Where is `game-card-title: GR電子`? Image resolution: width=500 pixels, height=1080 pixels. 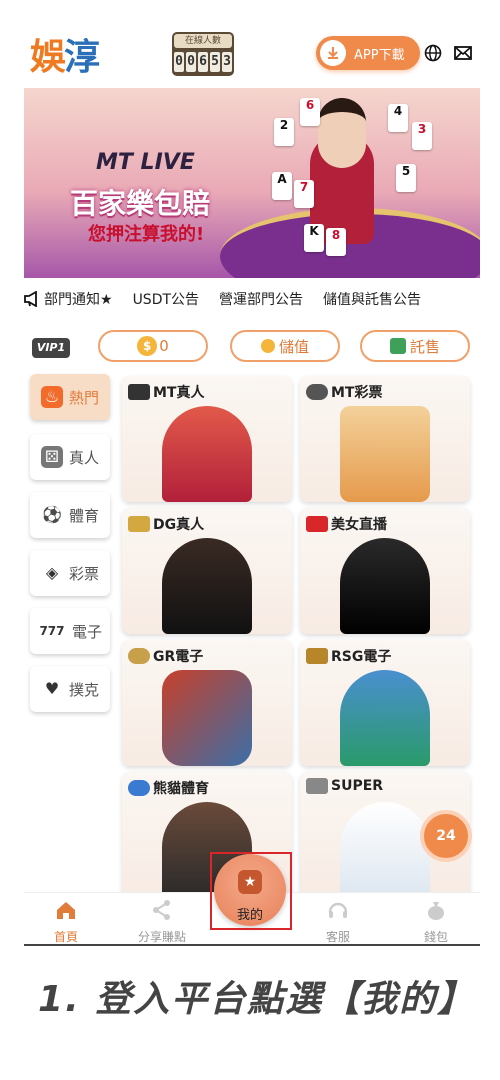 game-card-title: GR電子 is located at coordinates (165, 656).